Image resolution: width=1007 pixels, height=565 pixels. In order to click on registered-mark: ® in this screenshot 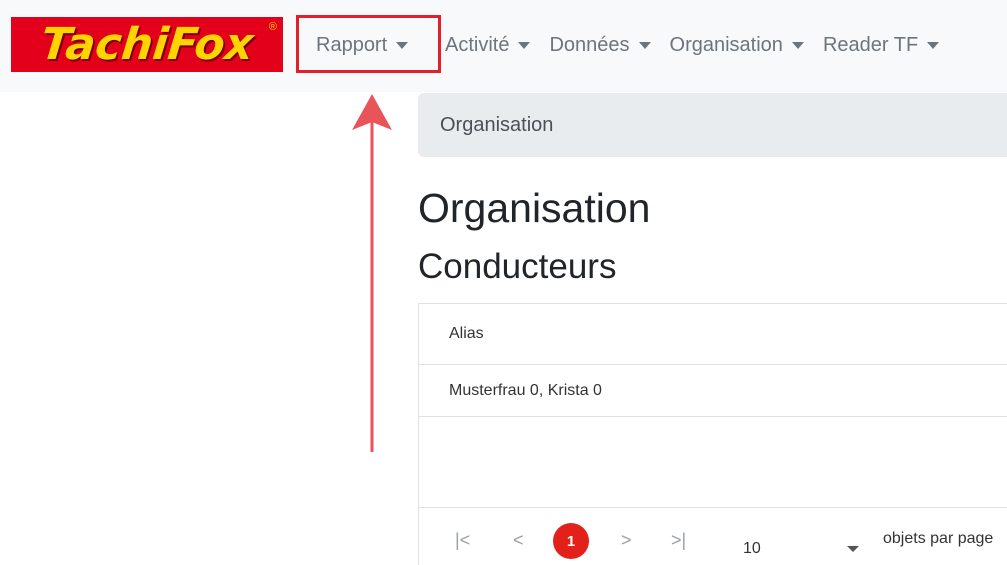, I will do `click(272, 27)`.